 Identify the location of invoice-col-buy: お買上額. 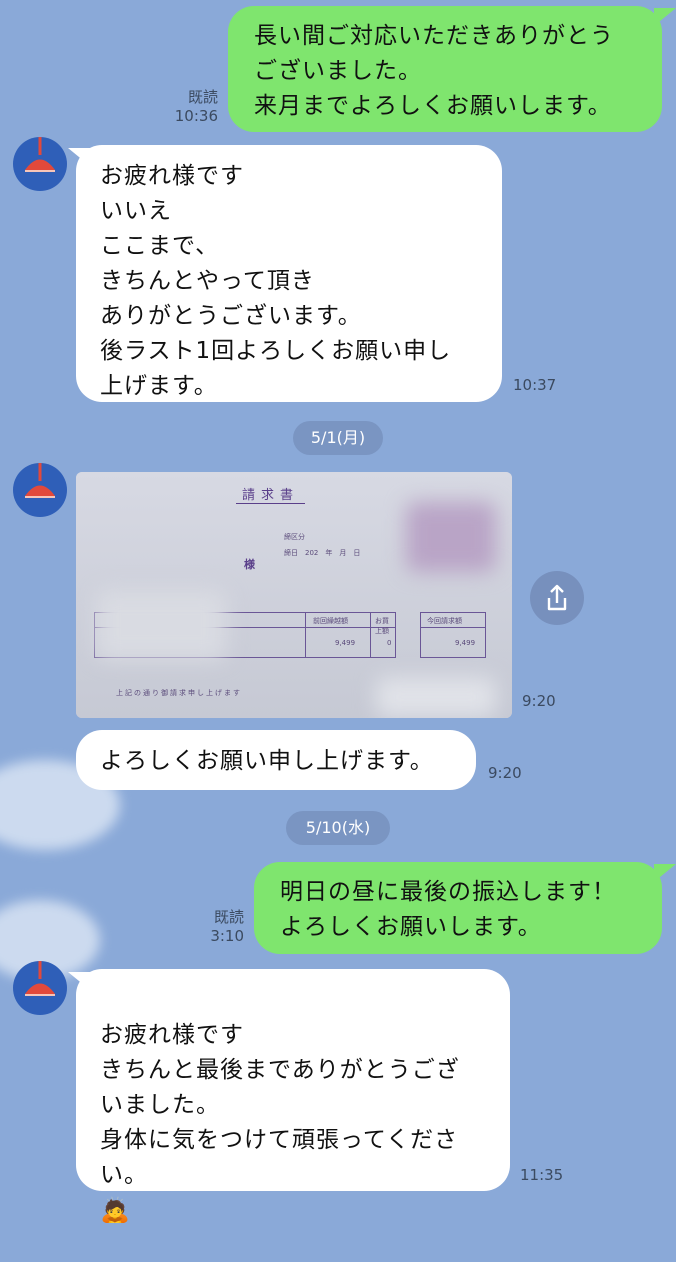
(382, 626).